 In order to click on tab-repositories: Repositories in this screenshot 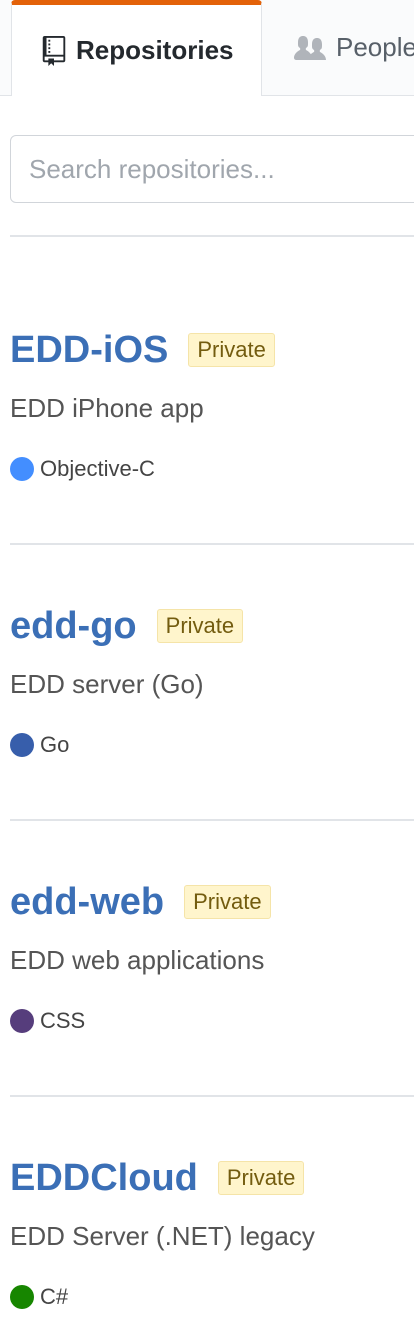, I will do `click(136, 48)`.